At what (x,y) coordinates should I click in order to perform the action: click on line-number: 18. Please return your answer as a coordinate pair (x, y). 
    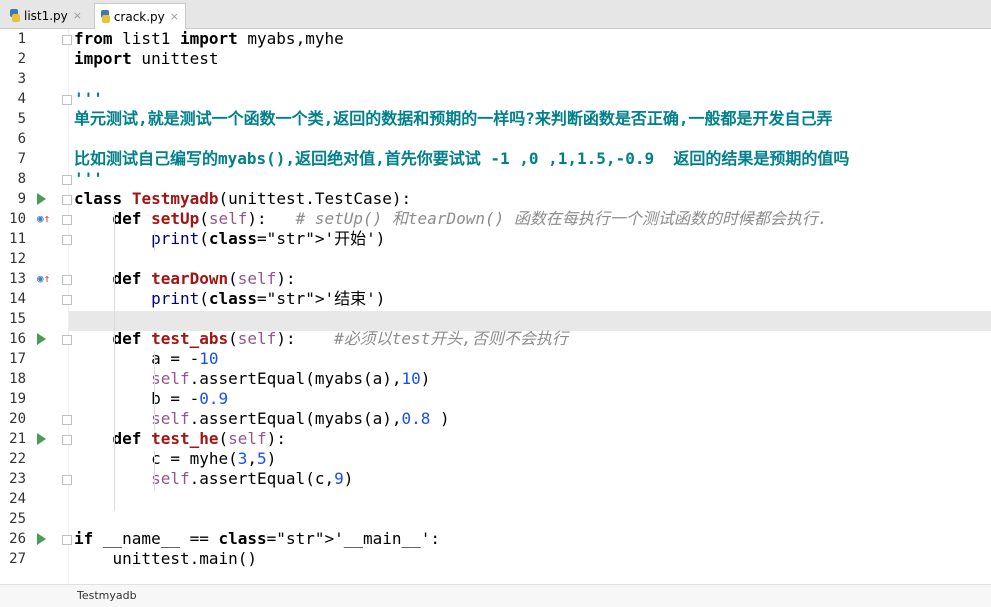
    Looking at the image, I should click on (17, 379).